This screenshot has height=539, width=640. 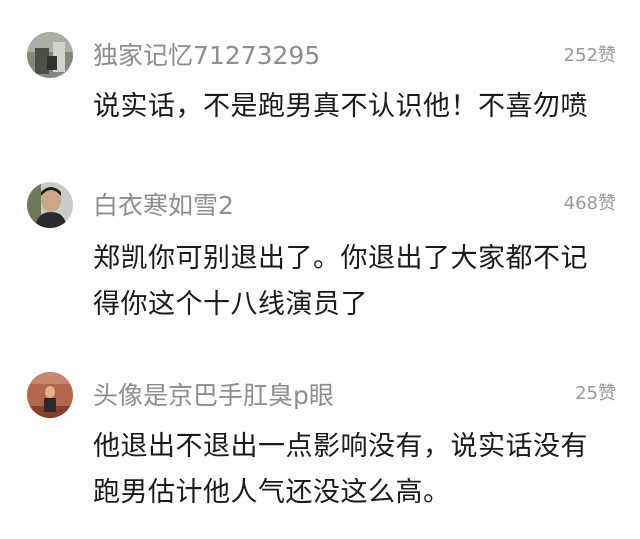 What do you see at coordinates (358, 282) in the screenshot?
I see `comment-text: 郑凯你可别退出了。你退出了大家都不记 得你这个十八线演员了` at bounding box center [358, 282].